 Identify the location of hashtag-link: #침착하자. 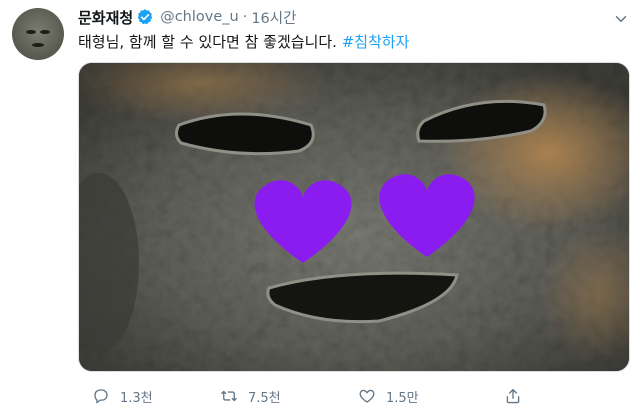
(376, 42).